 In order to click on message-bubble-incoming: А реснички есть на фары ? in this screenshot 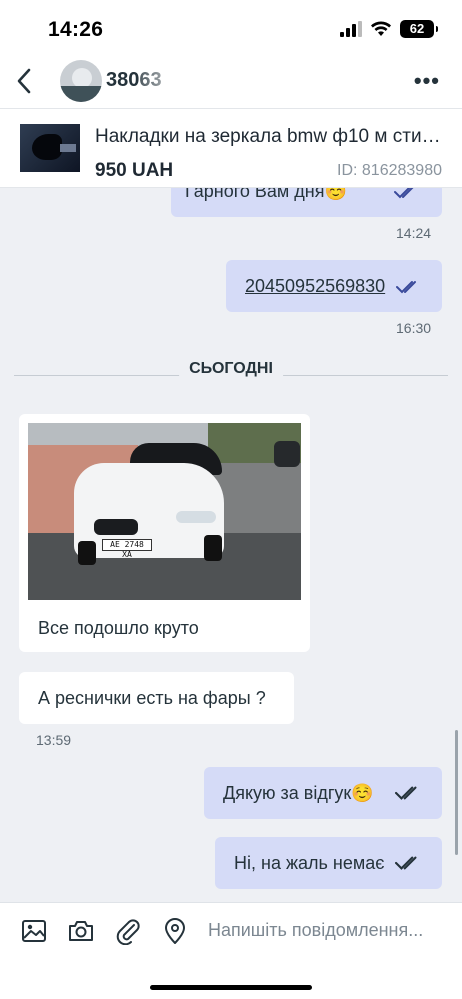, I will do `click(156, 698)`.